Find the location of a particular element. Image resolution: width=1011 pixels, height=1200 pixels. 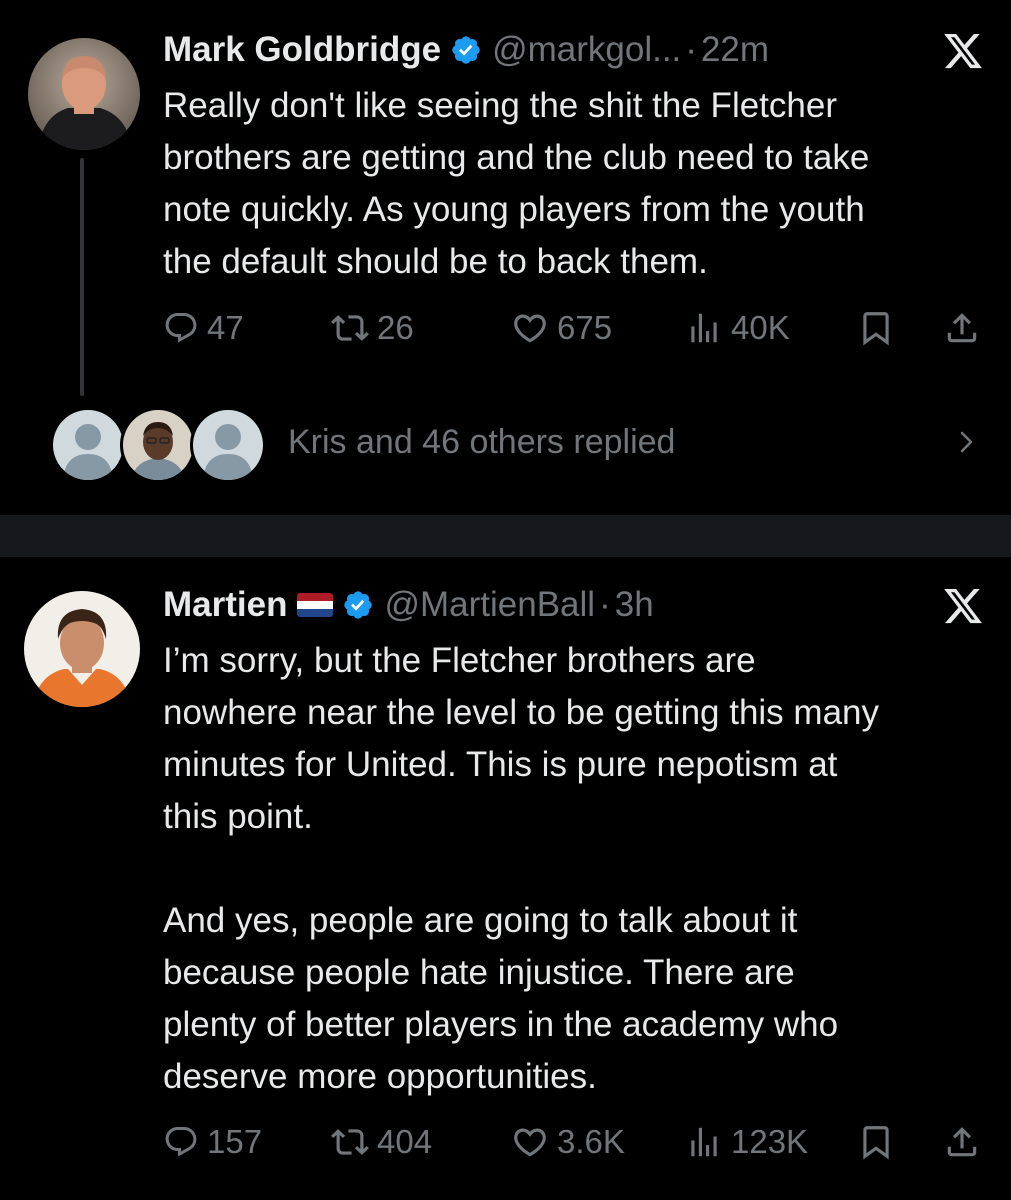

views-button: 40K is located at coordinates (737, 328).